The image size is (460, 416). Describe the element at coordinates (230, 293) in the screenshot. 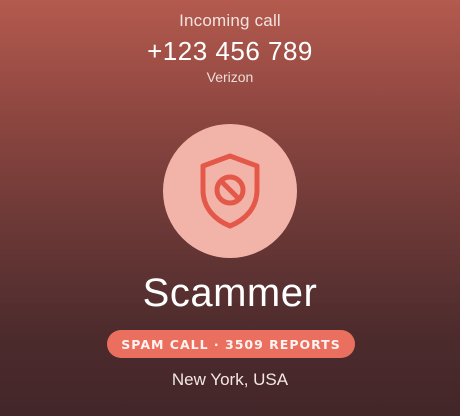

I see `caller-name: Scammer` at that location.